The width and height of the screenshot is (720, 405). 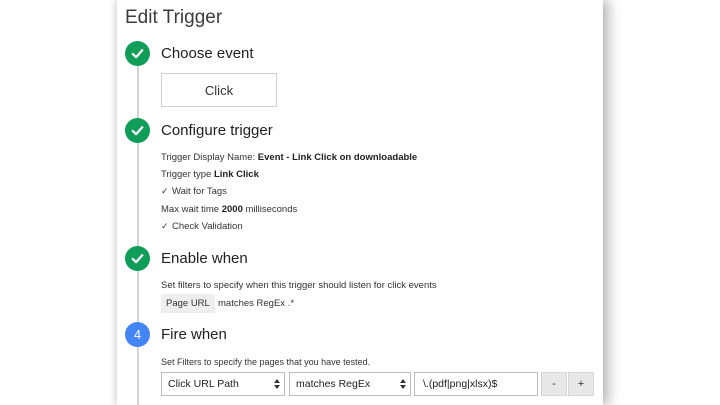 What do you see at coordinates (188, 303) in the screenshot?
I see `variable-chip: Page URL` at bounding box center [188, 303].